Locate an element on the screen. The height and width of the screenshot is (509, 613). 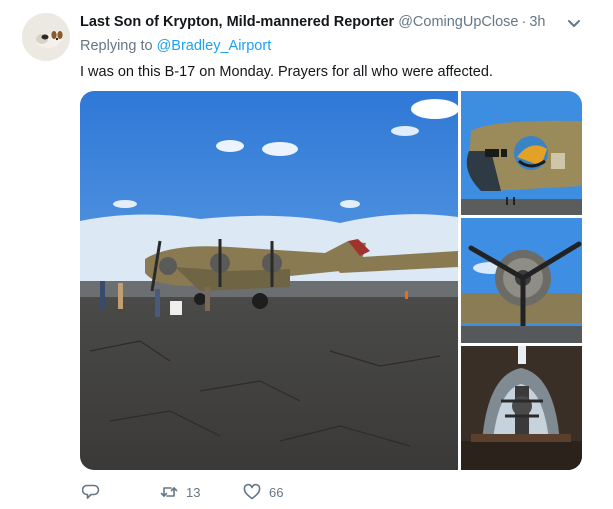
like-count: 66 is located at coordinates (276, 492).